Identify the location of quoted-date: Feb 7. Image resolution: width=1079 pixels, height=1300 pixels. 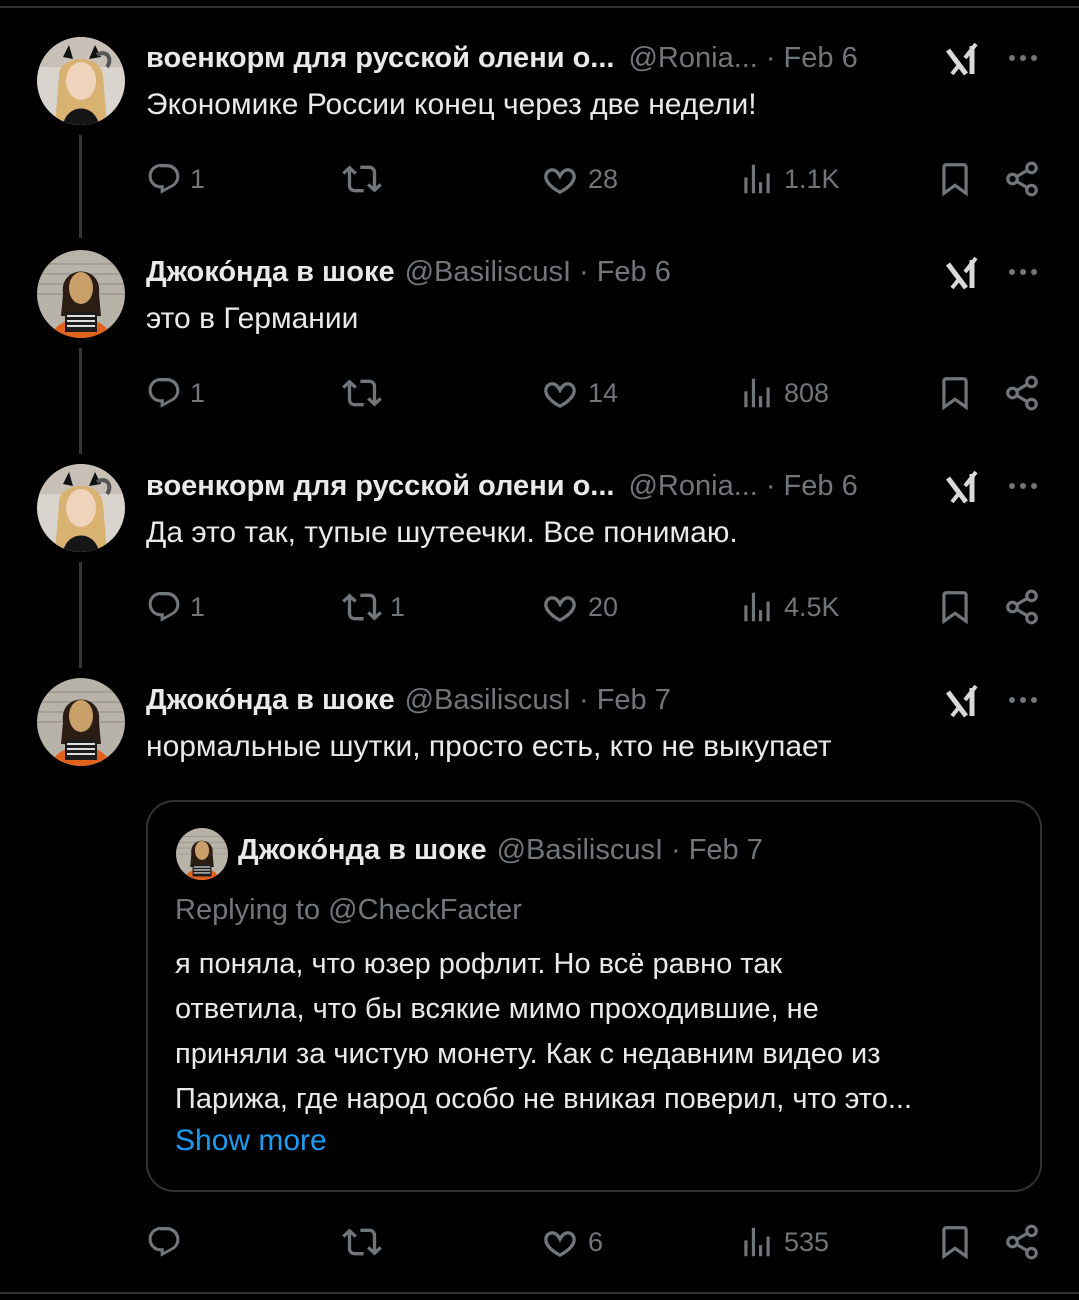
(726, 850).